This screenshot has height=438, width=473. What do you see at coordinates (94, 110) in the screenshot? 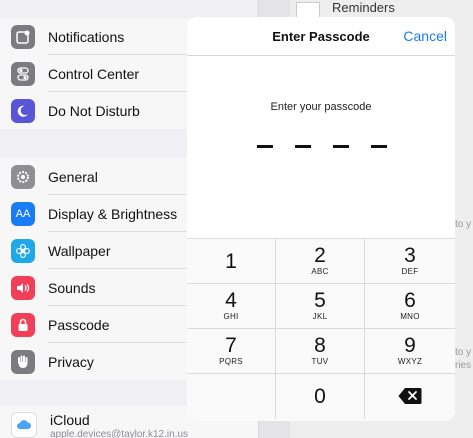
I see `sidebar-item-label: Do Not Disturb` at bounding box center [94, 110].